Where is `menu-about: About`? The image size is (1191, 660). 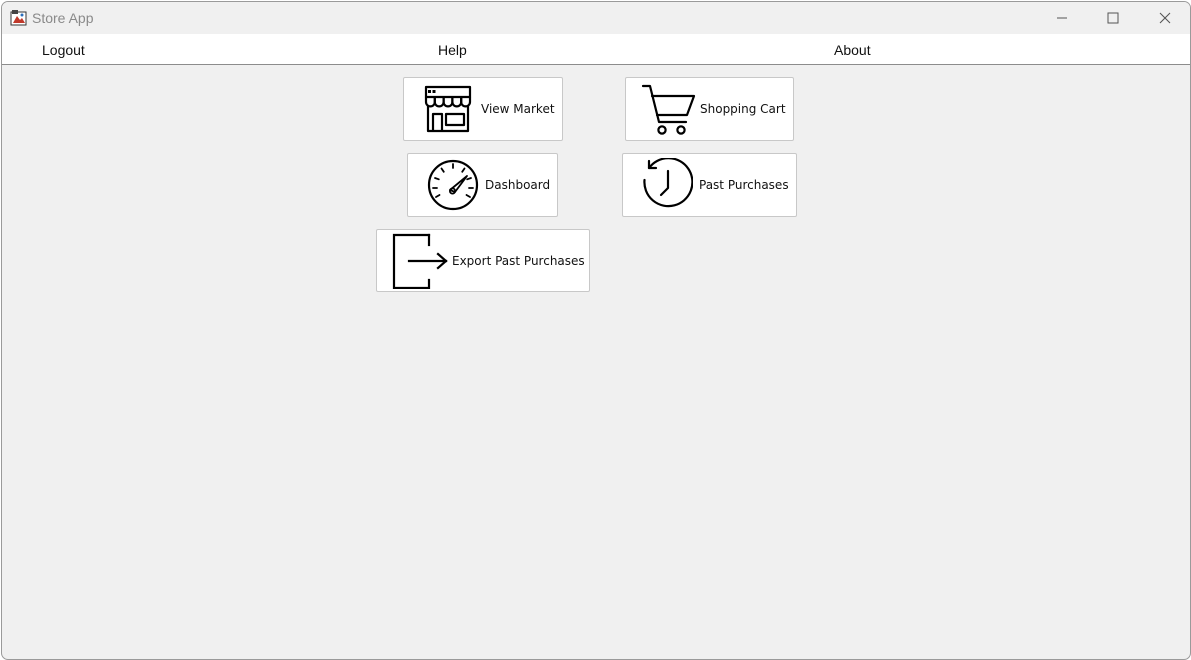 menu-about: About is located at coordinates (852, 50).